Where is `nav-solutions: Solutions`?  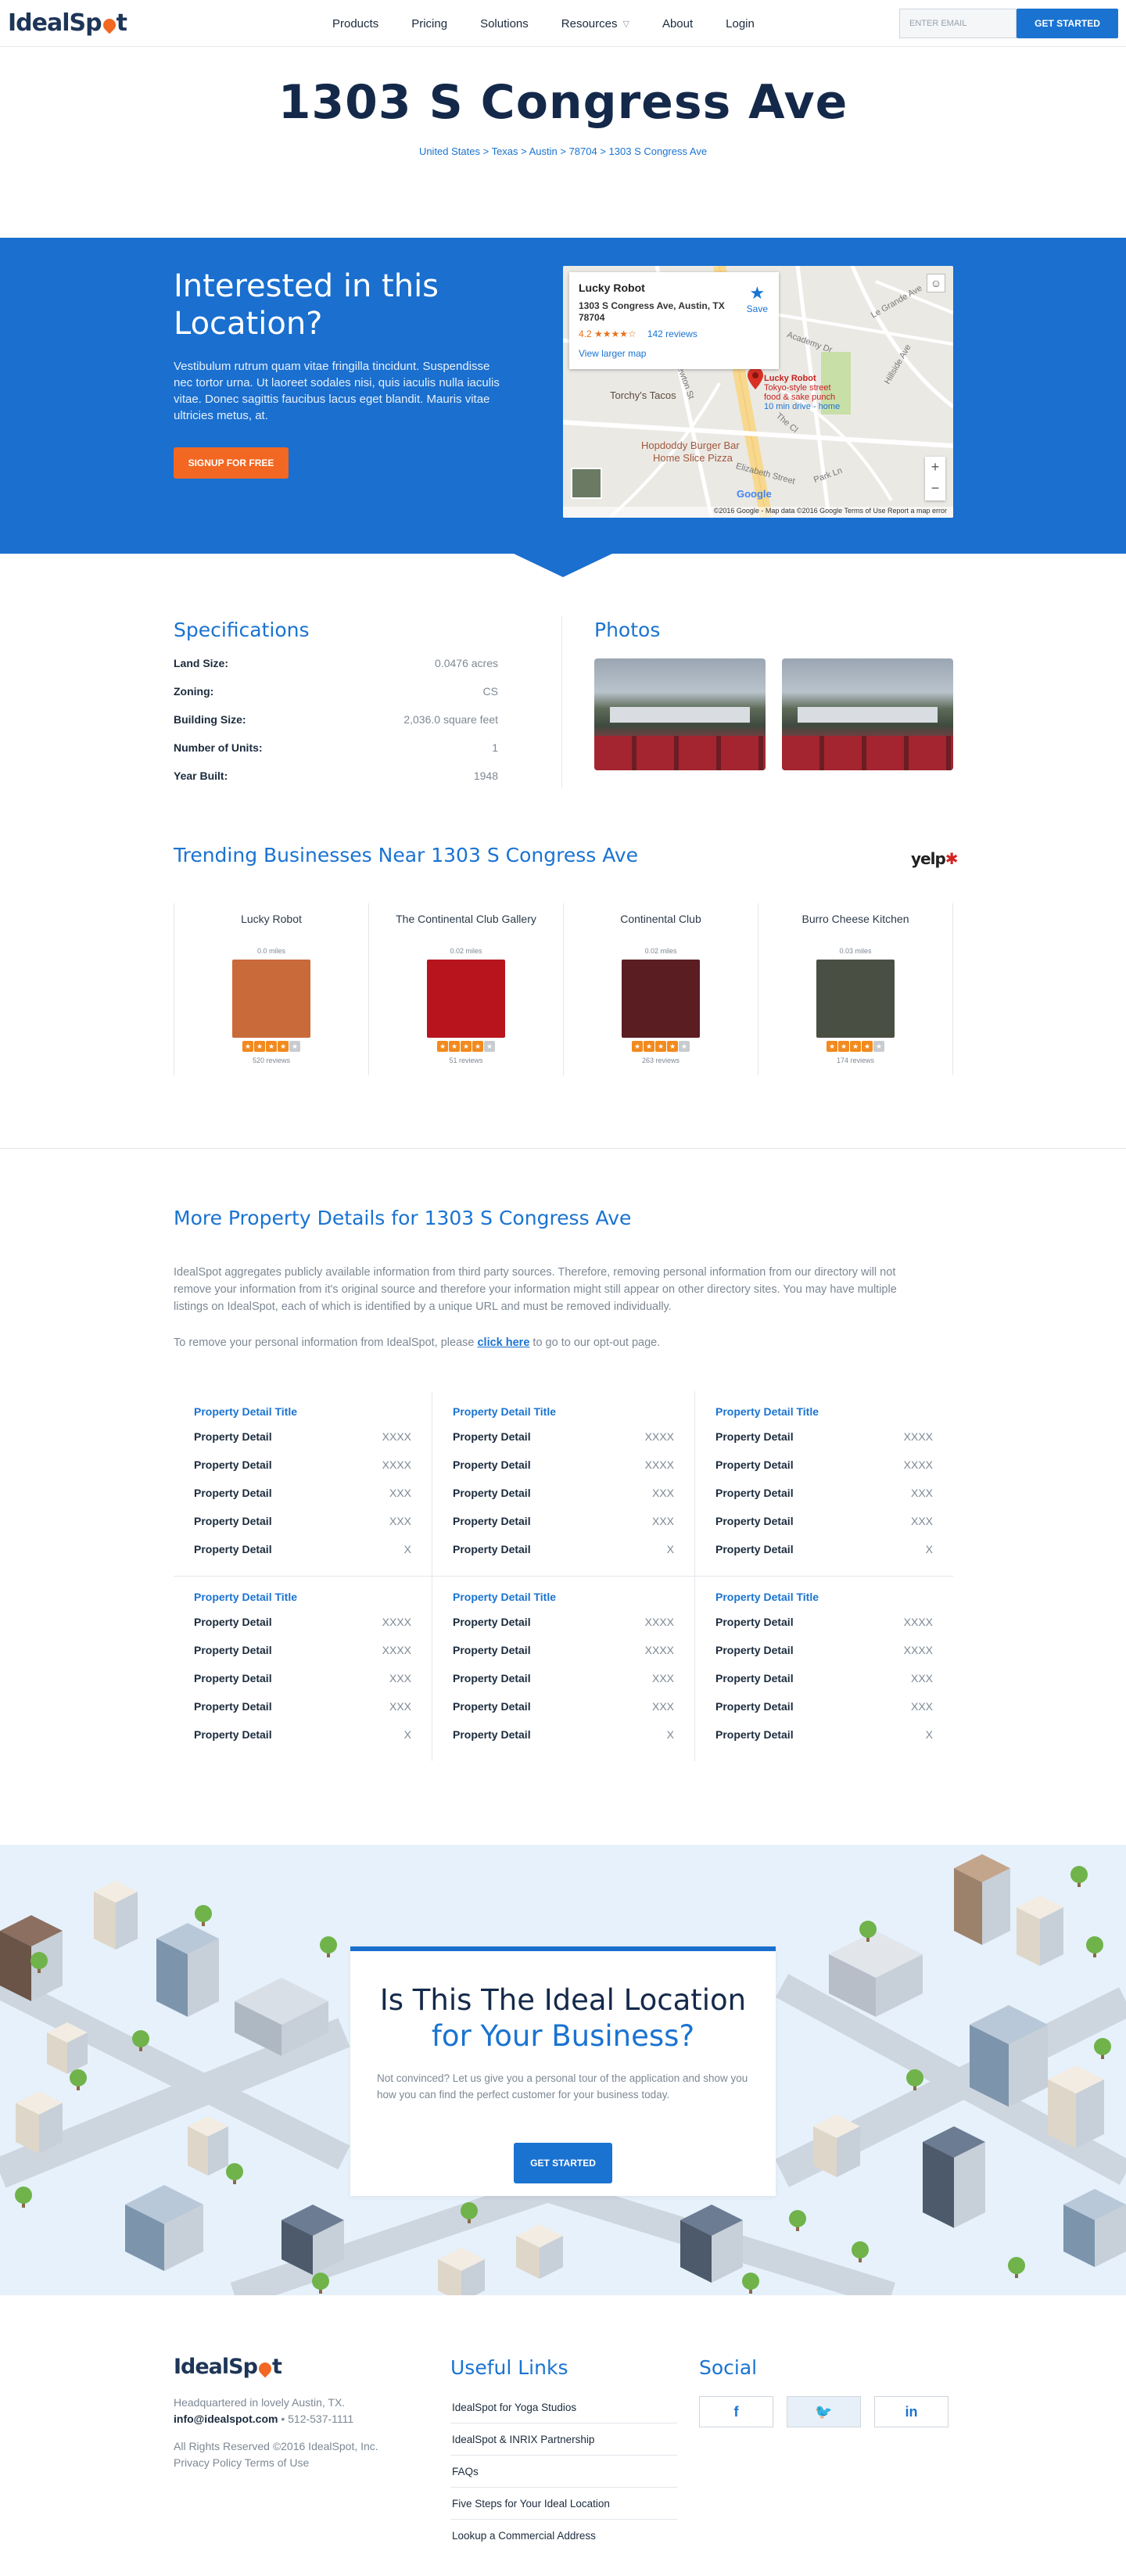
nav-solutions: Solutions is located at coordinates (504, 23).